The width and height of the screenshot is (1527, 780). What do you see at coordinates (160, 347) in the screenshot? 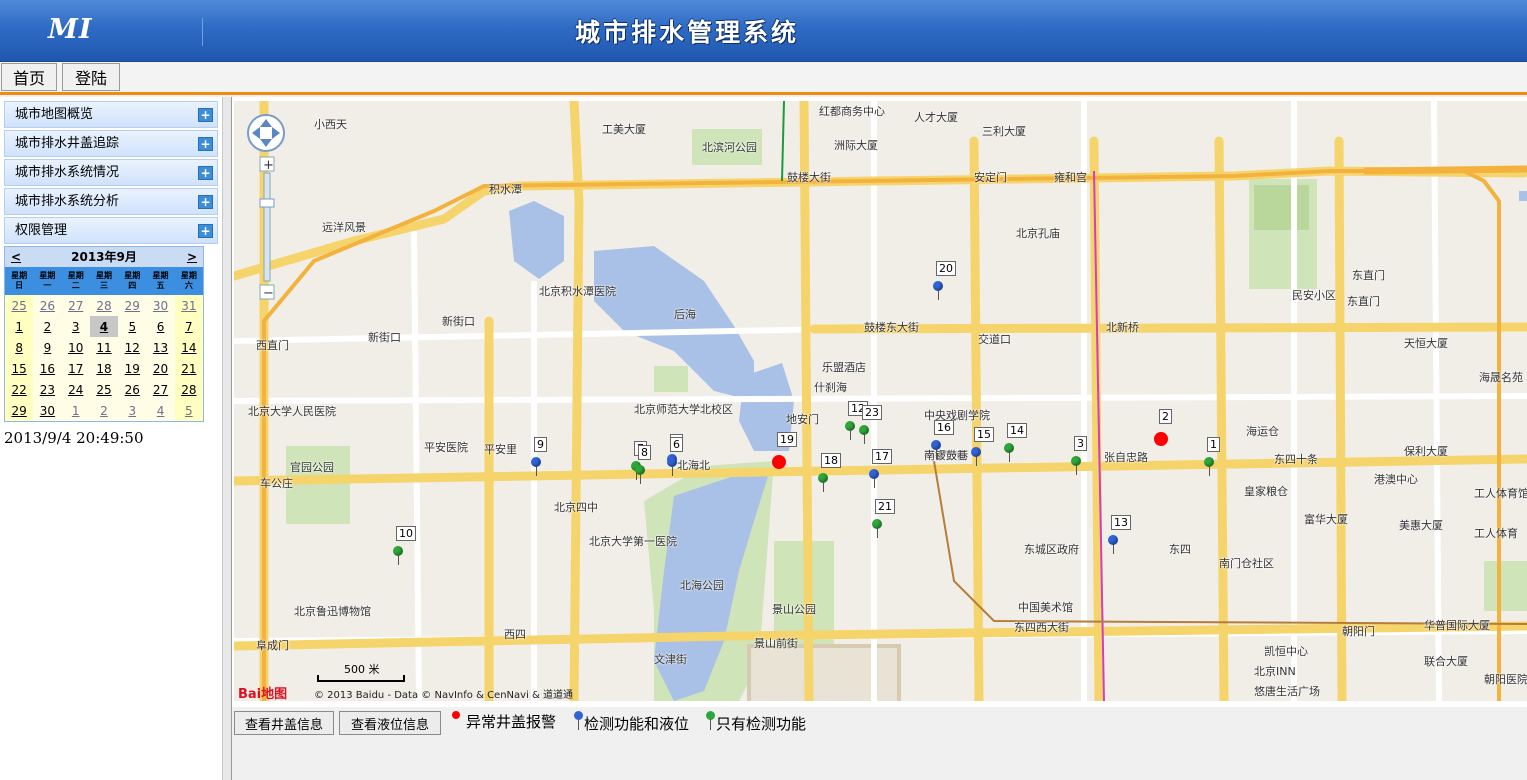
I see `calendar-day: 13` at bounding box center [160, 347].